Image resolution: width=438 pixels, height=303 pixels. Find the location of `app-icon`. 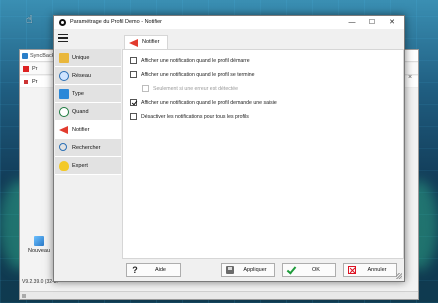

app-icon is located at coordinates (25, 56).